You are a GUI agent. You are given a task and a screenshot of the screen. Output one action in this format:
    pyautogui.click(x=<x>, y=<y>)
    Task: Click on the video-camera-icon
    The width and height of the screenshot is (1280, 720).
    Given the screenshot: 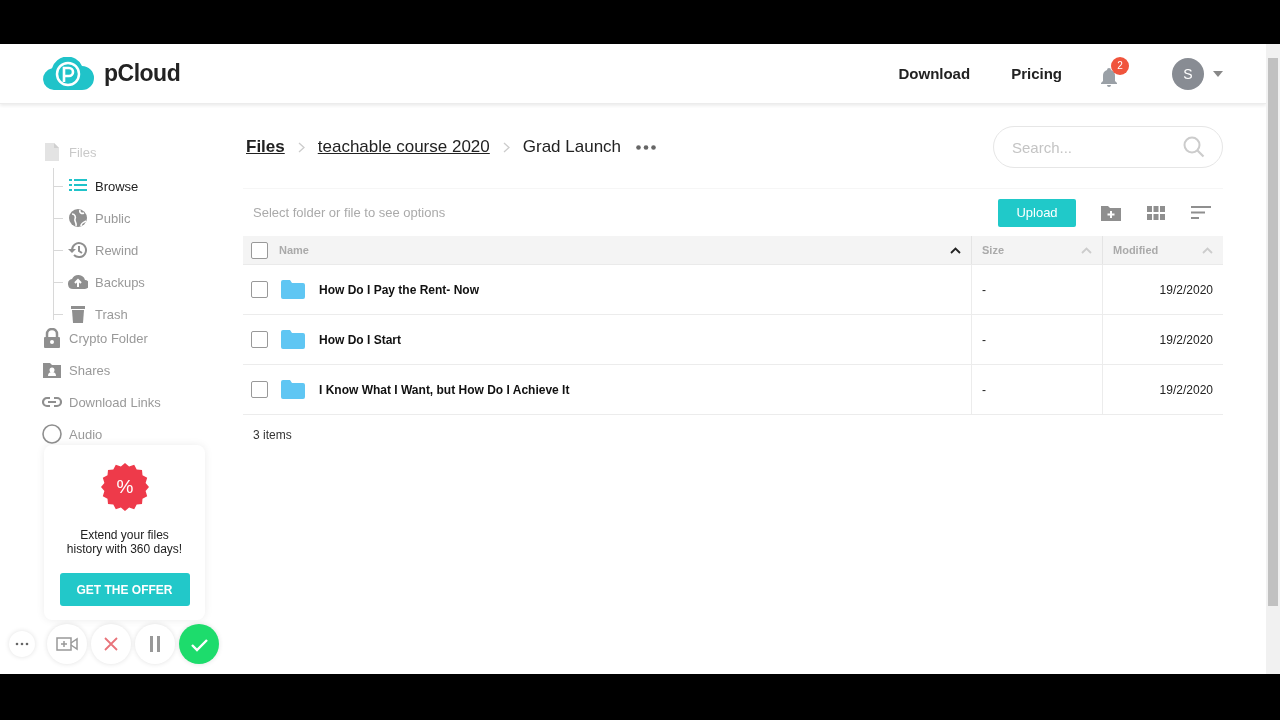 What is the action you would take?
    pyautogui.click(x=67, y=644)
    